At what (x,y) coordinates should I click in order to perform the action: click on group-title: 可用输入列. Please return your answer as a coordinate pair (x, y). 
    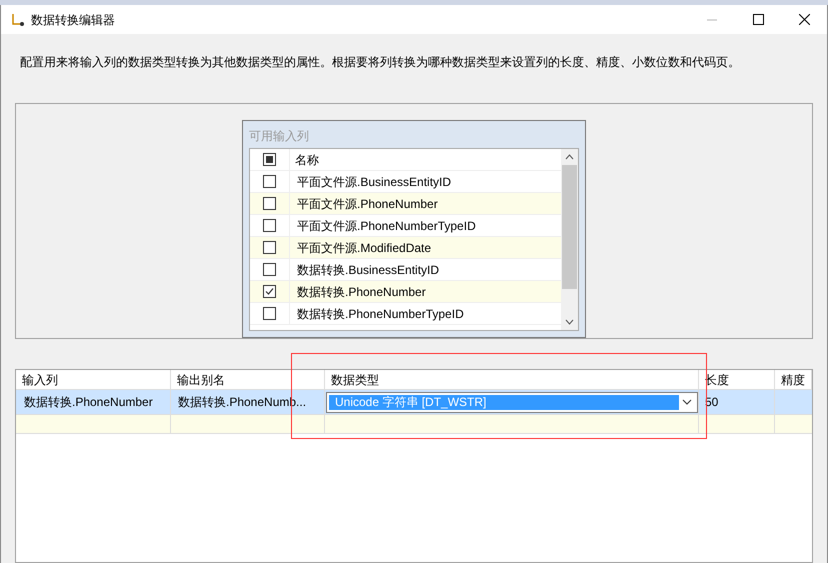
    Looking at the image, I should click on (279, 136).